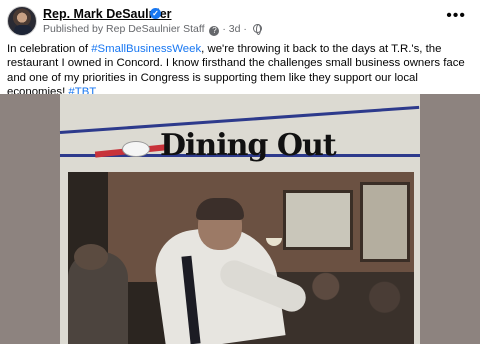 The width and height of the screenshot is (480, 344). I want to click on author-avatar, so click(22, 21).